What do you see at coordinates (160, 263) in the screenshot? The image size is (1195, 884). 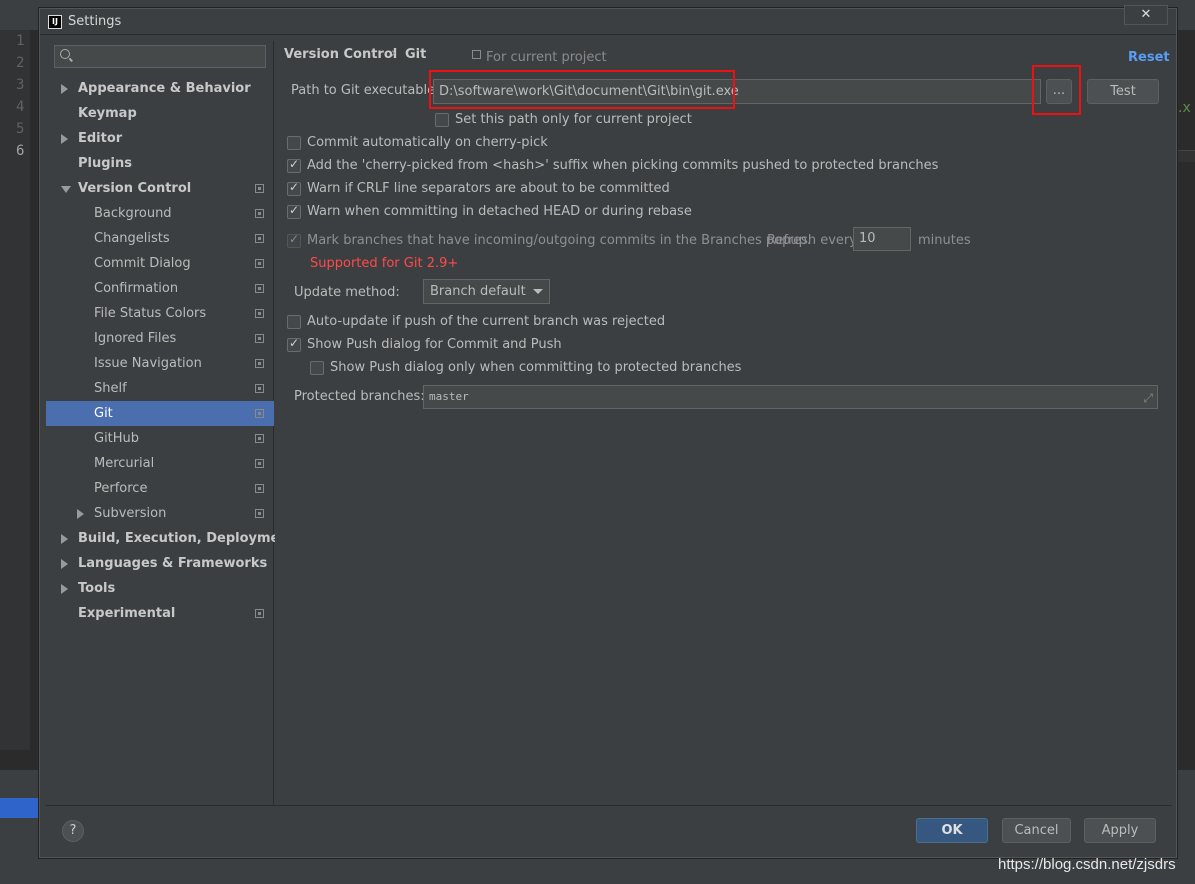 I see `sidebar-item-commit-dialog: Commit Dialog` at bounding box center [160, 263].